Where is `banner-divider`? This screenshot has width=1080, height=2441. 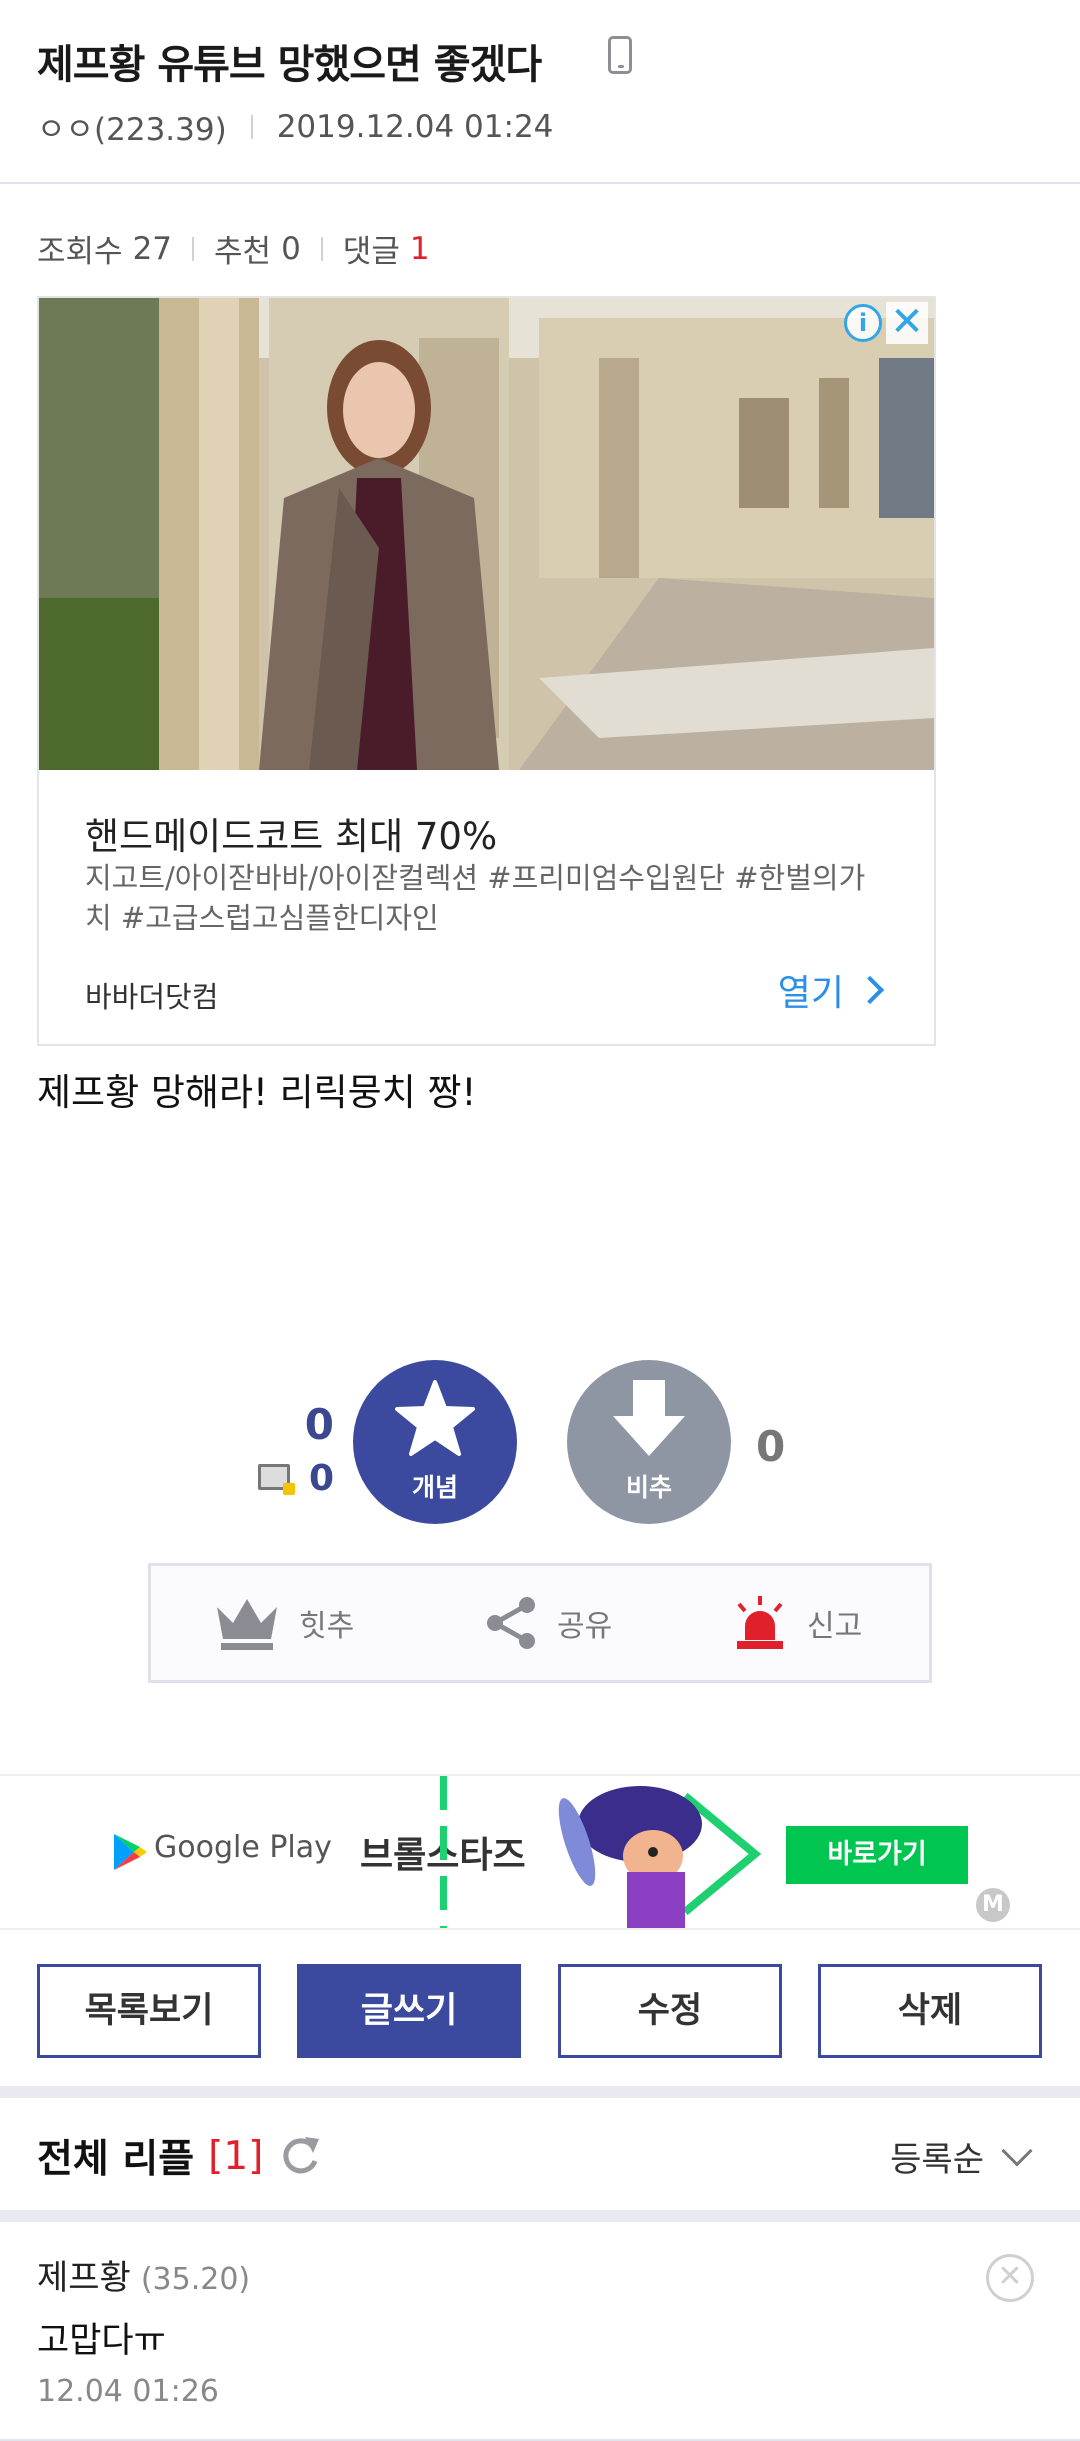
banner-divider is located at coordinates (443, 1852).